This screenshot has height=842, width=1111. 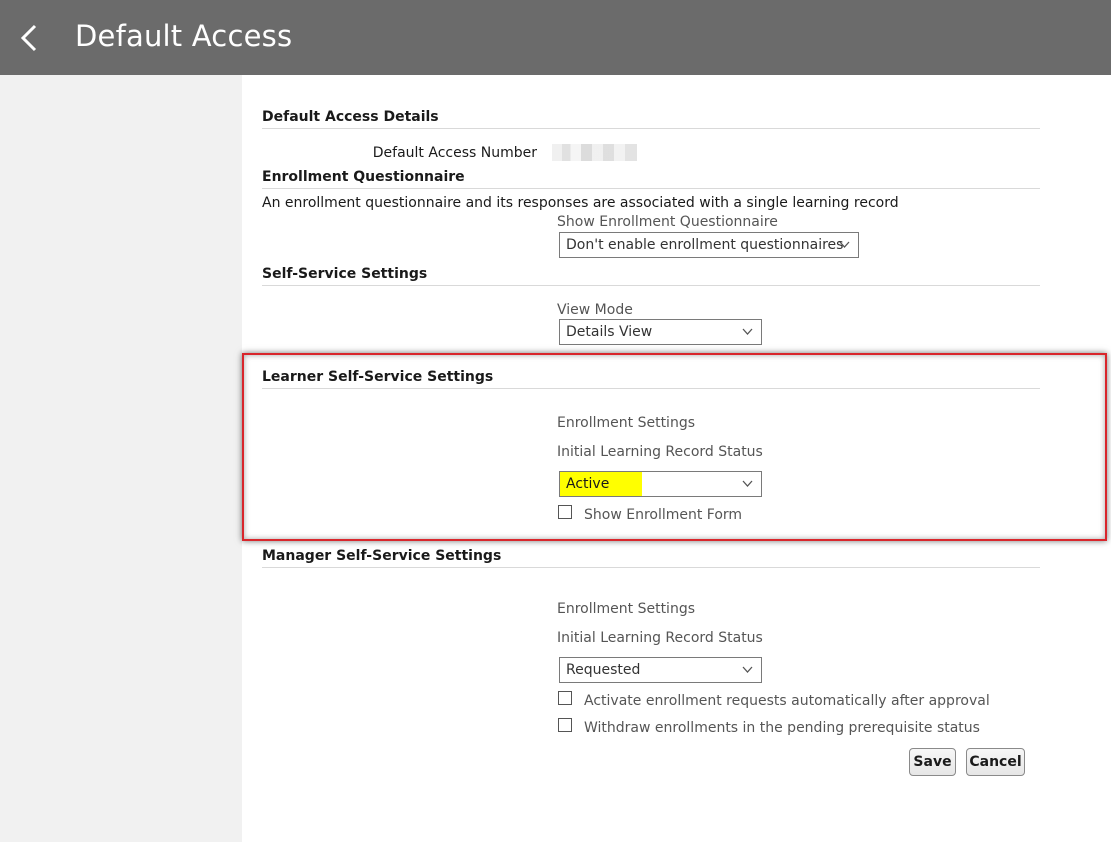 What do you see at coordinates (565, 725) in the screenshot?
I see `withdraw-enrollments-checkbox` at bounding box center [565, 725].